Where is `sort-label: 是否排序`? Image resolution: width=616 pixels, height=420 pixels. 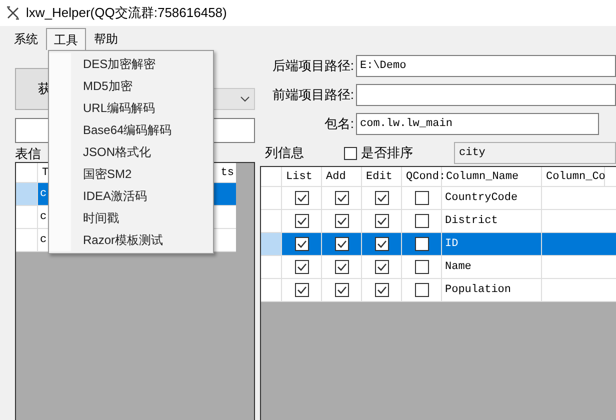
sort-label: 是否排序 is located at coordinates (387, 153).